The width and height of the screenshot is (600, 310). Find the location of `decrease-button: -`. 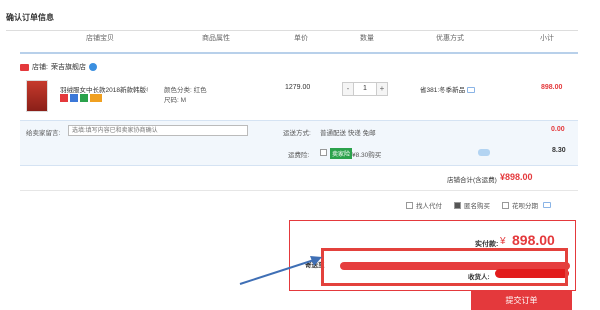

decrease-button: - is located at coordinates (348, 89).